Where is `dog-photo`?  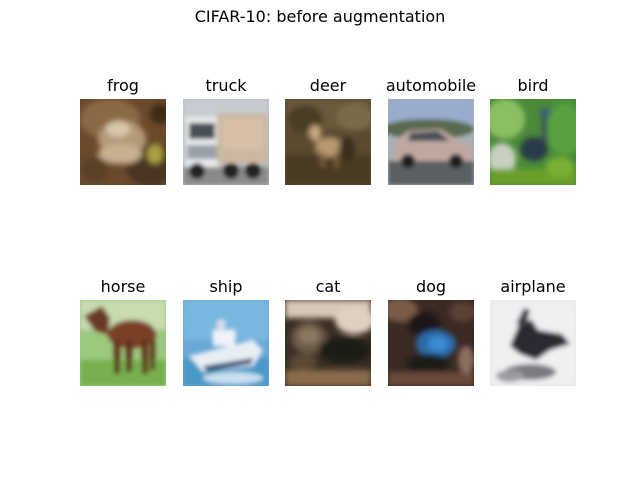
dog-photo is located at coordinates (431, 343).